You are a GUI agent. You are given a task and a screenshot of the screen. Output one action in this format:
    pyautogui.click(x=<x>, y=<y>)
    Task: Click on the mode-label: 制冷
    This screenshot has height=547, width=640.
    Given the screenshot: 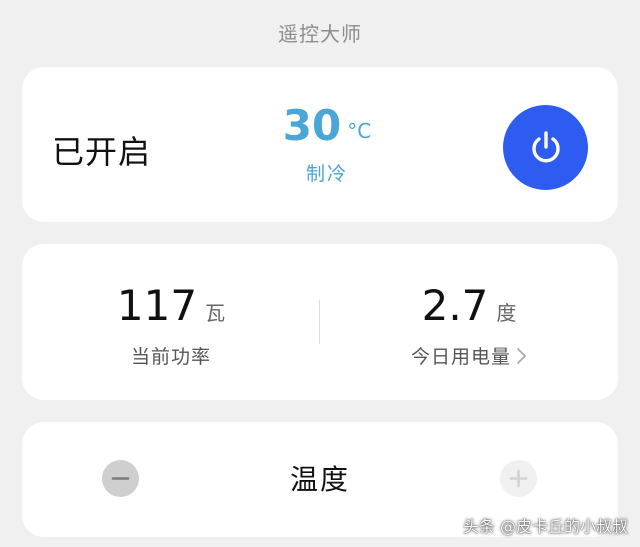 What is the action you would take?
    pyautogui.click(x=326, y=174)
    